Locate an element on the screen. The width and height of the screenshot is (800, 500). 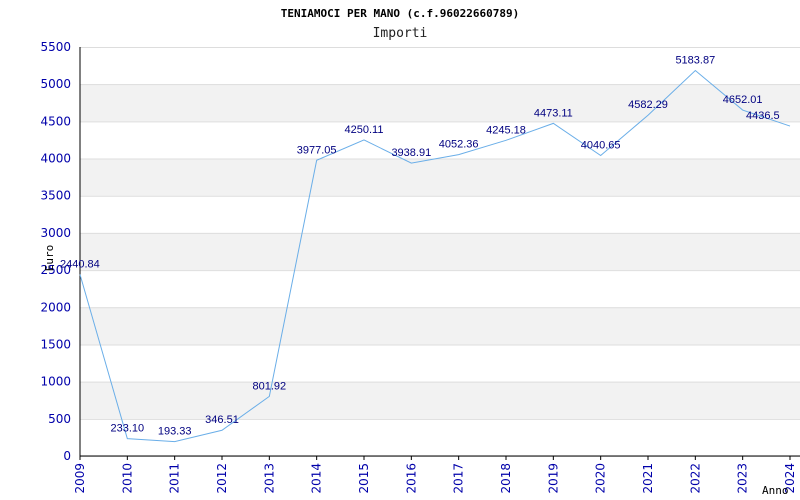
data-label: 4473.11 is located at coordinates (553, 113).